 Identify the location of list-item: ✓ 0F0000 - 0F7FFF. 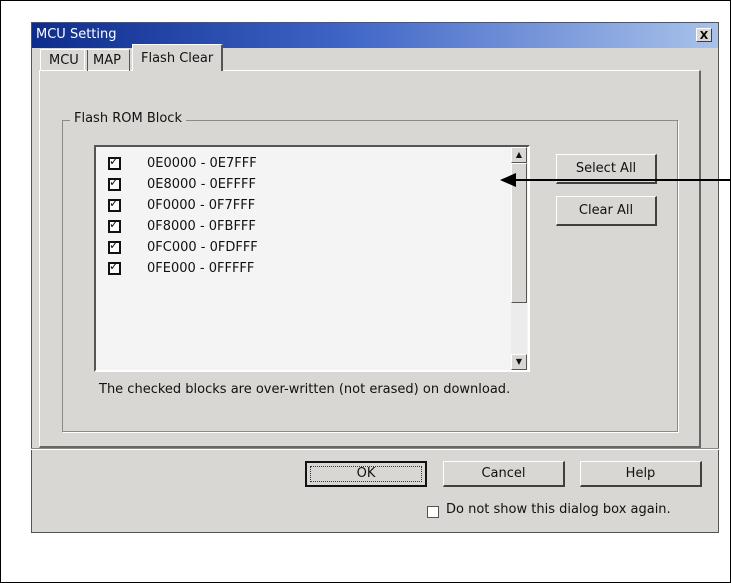
(181, 205).